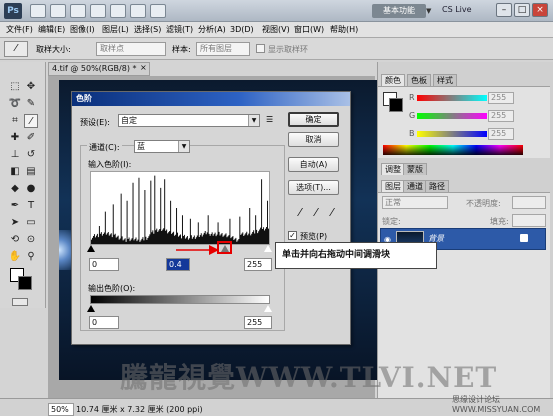 Image resolution: width=553 pixels, height=416 pixels. What do you see at coordinates (15, 155) in the screenshot?
I see `clone-stamp-icon: ⊥` at bounding box center [15, 155].